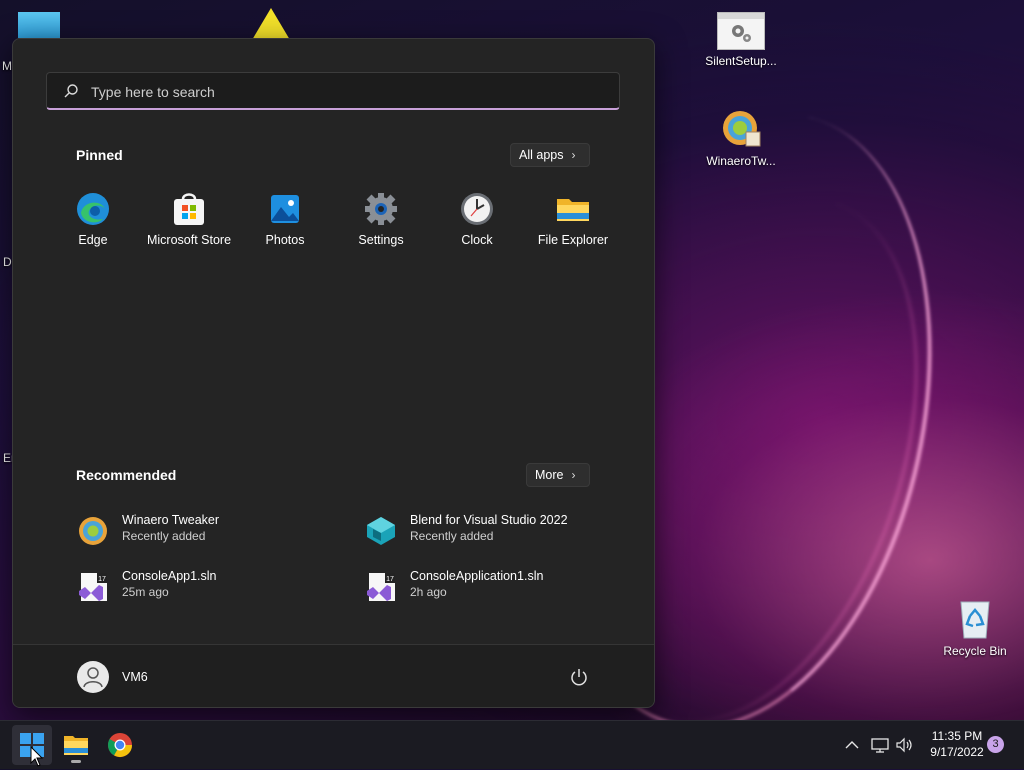 Image resolution: width=1024 pixels, height=770 pixels. I want to click on blend-icon, so click(381, 531).